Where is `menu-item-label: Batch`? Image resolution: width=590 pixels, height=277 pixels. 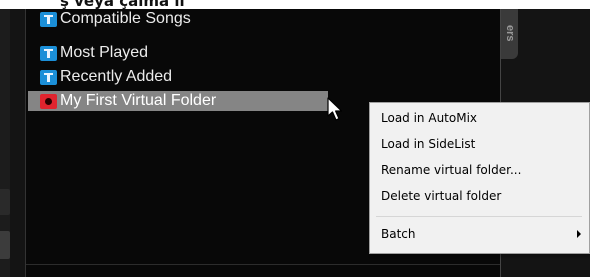
menu-item-label: Batch is located at coordinates (398, 234).